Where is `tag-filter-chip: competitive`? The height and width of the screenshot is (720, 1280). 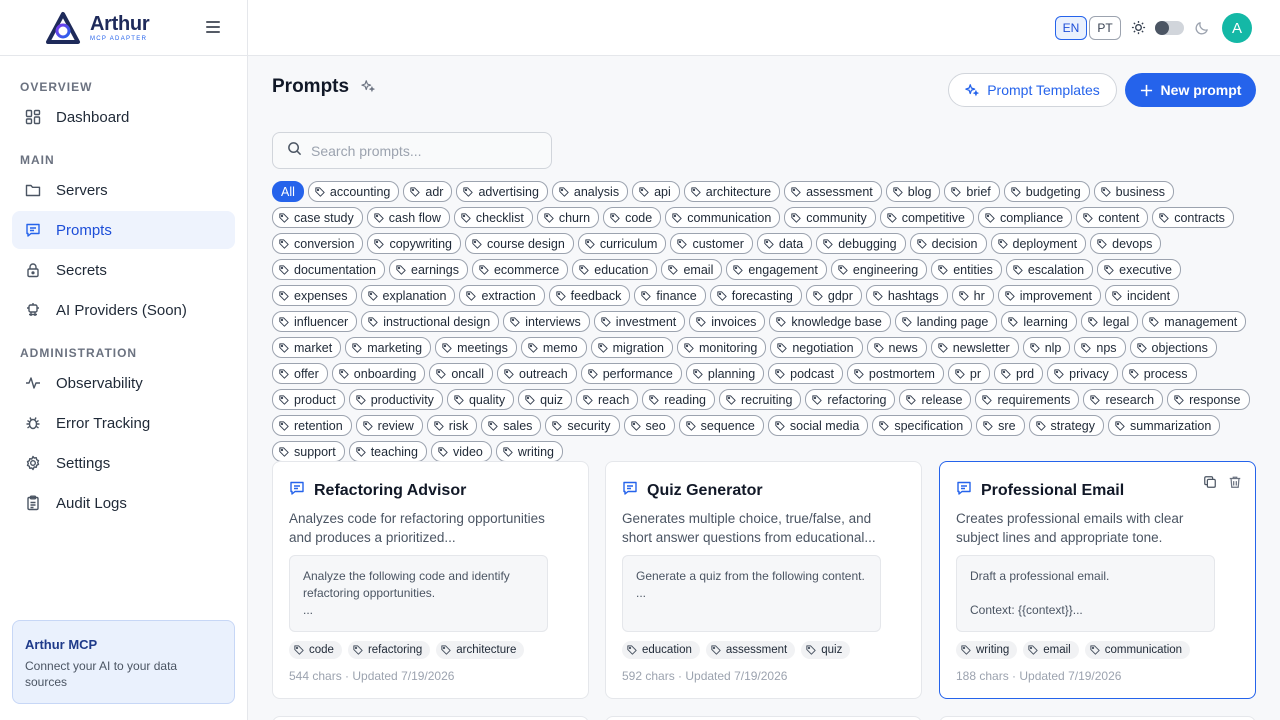
tag-filter-chip: competitive is located at coordinates (926, 217).